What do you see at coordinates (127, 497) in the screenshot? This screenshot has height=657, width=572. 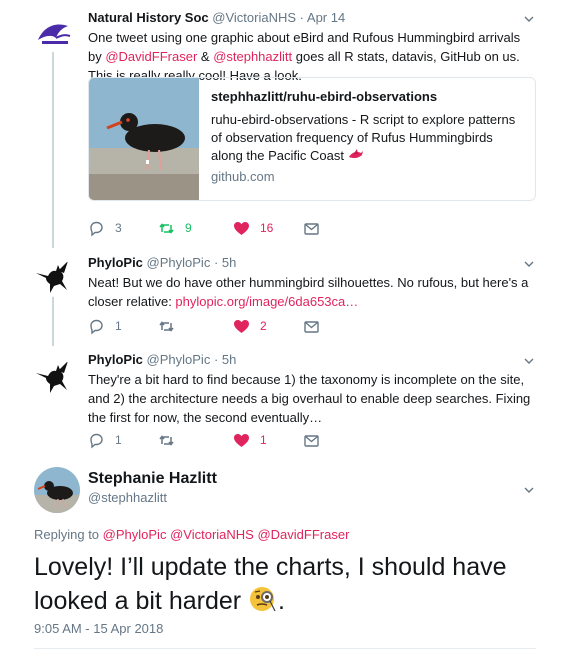 I see `user-handle: @stephhazlitt` at bounding box center [127, 497].